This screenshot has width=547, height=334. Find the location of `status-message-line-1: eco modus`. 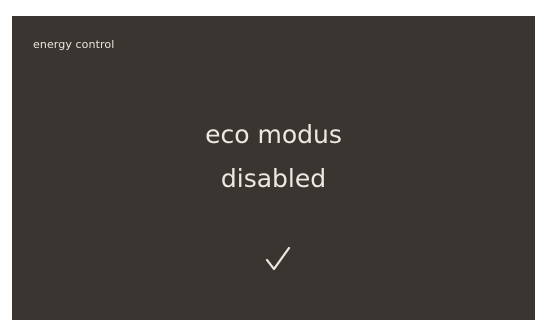

status-message-line-1: eco modus is located at coordinates (273, 134).